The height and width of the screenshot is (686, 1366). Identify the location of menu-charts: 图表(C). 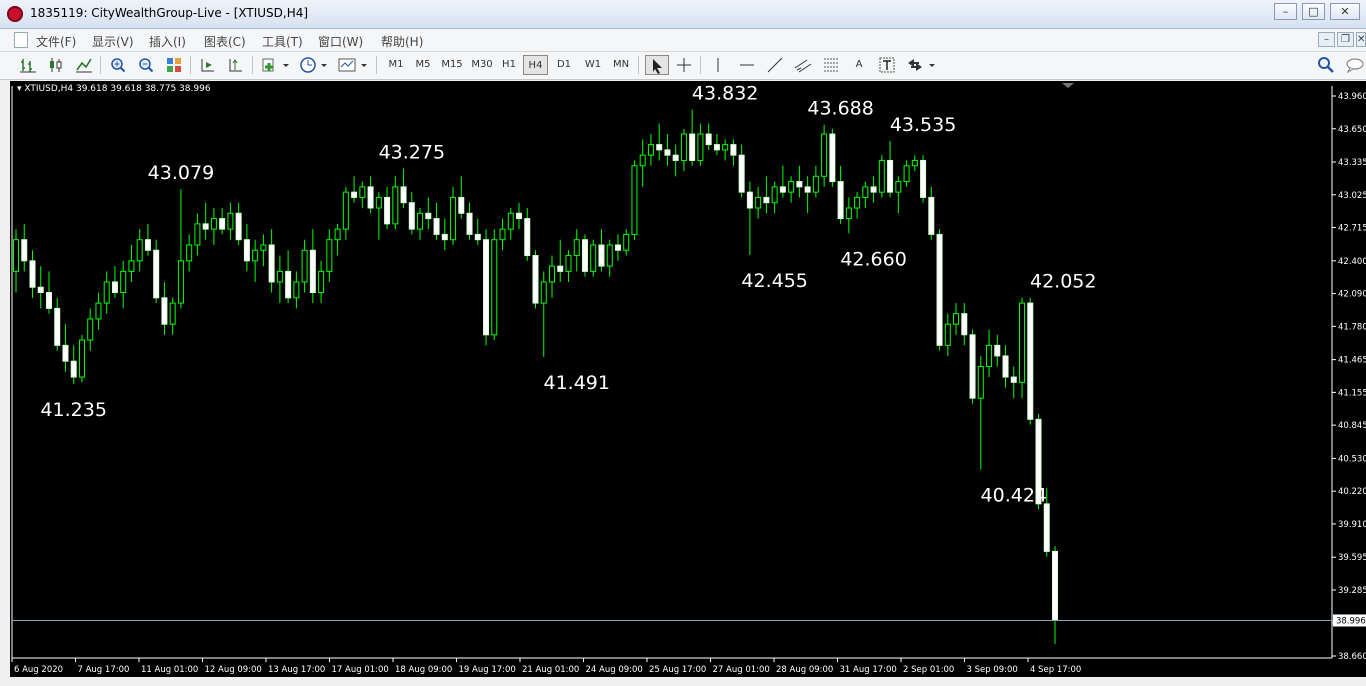
(225, 41).